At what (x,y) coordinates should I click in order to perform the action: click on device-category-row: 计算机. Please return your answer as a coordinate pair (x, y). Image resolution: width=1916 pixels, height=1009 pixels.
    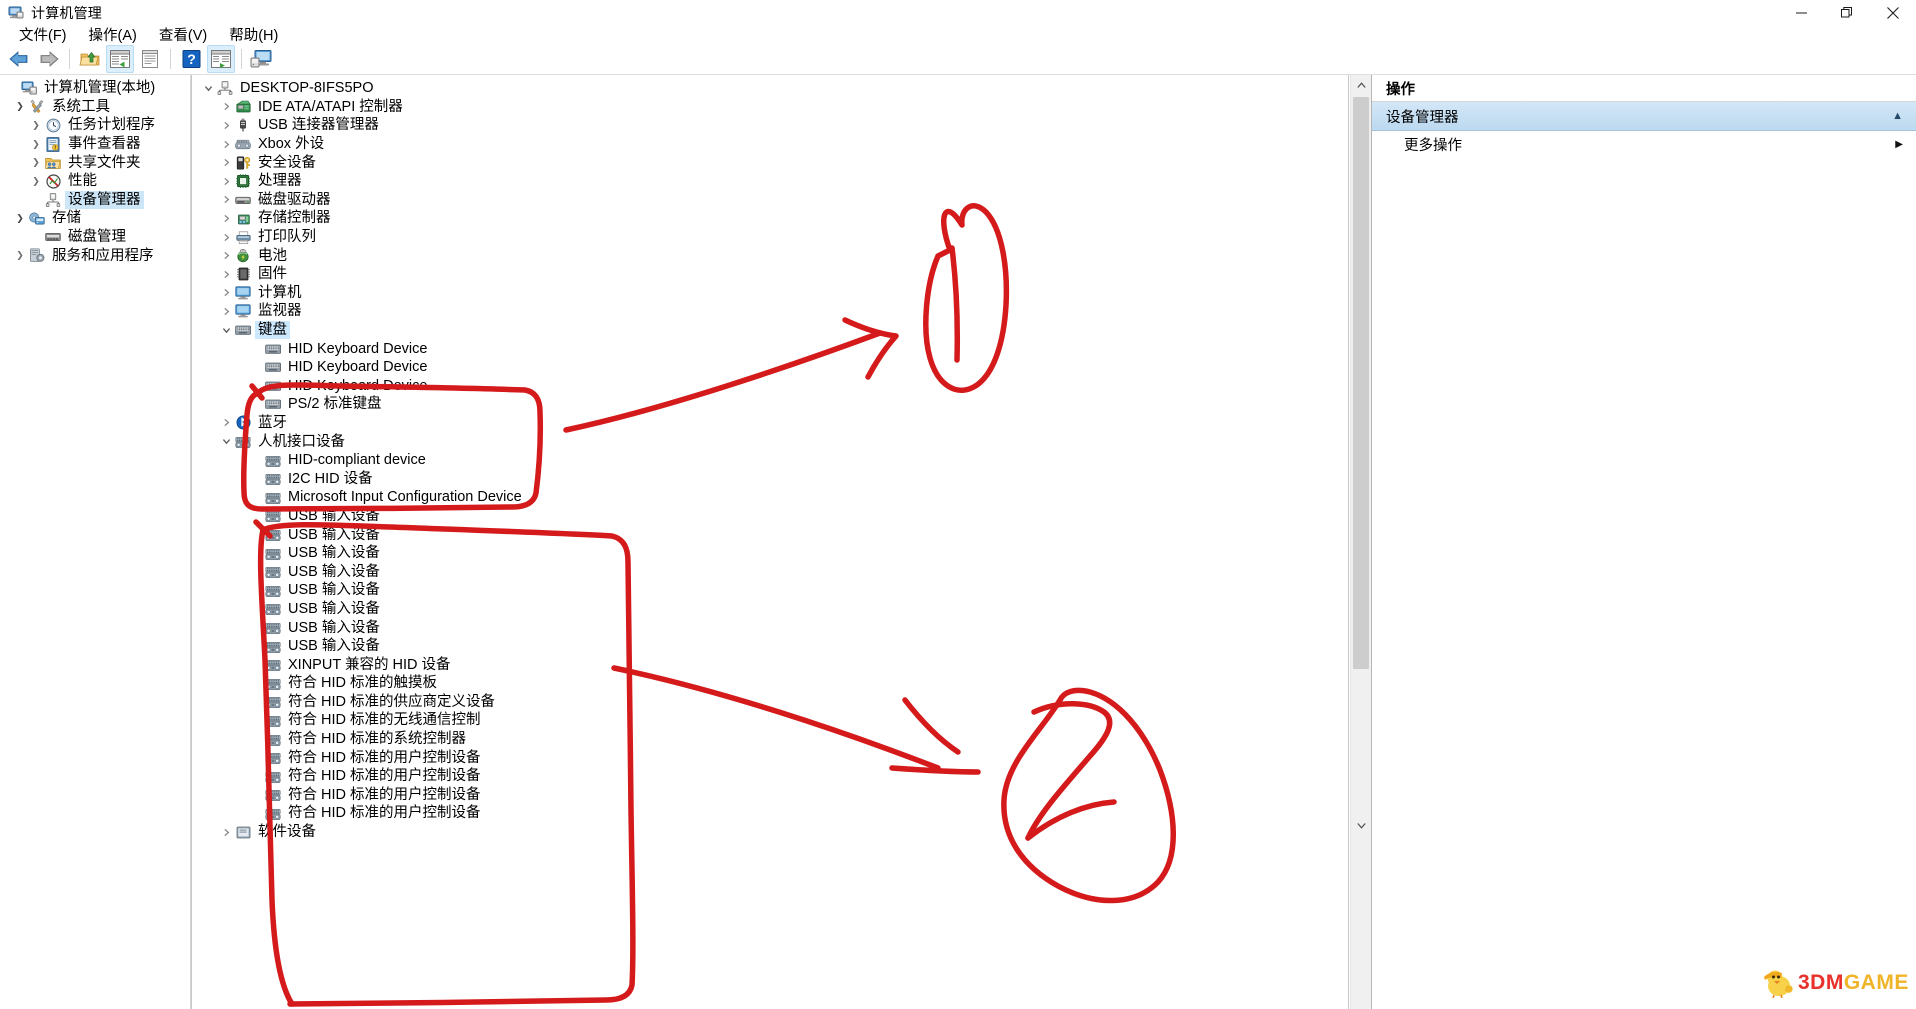
    Looking at the image, I should click on (770, 293).